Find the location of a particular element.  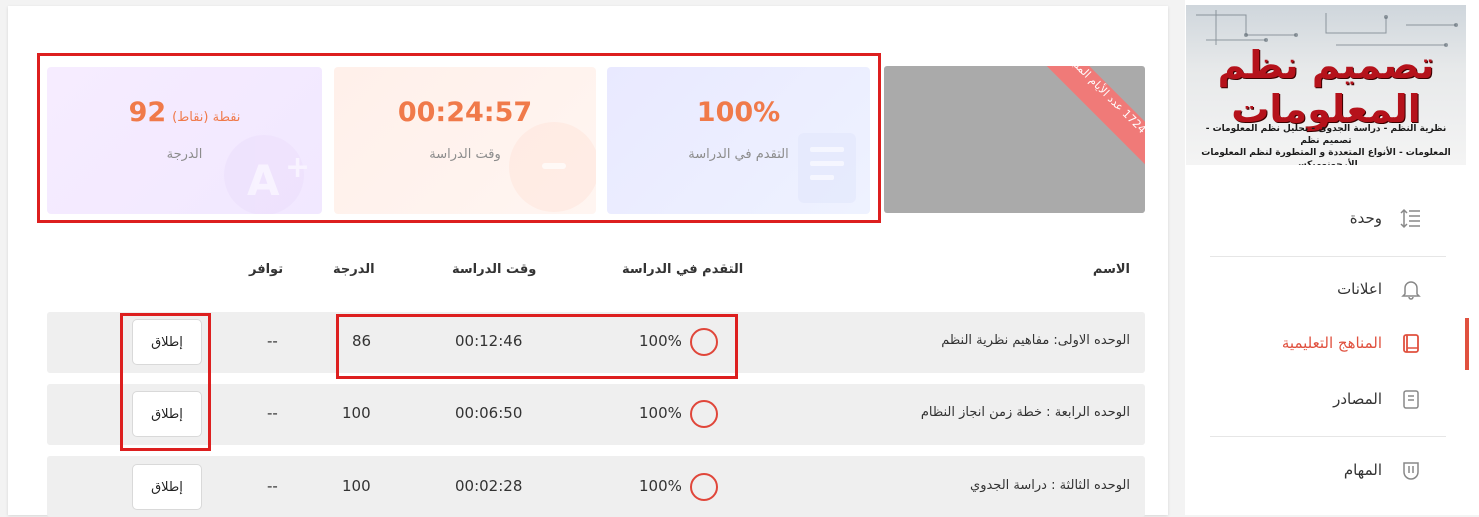

sidebar-item-resources: المصادر is located at coordinates (1330, 400).